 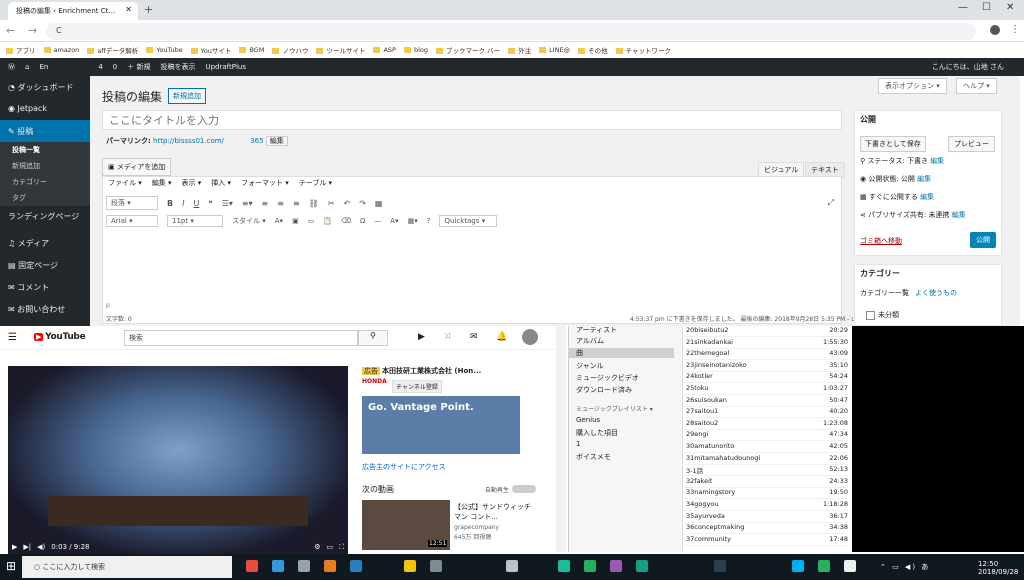 I want to click on table-icon: ▦▾, so click(x=413, y=221).